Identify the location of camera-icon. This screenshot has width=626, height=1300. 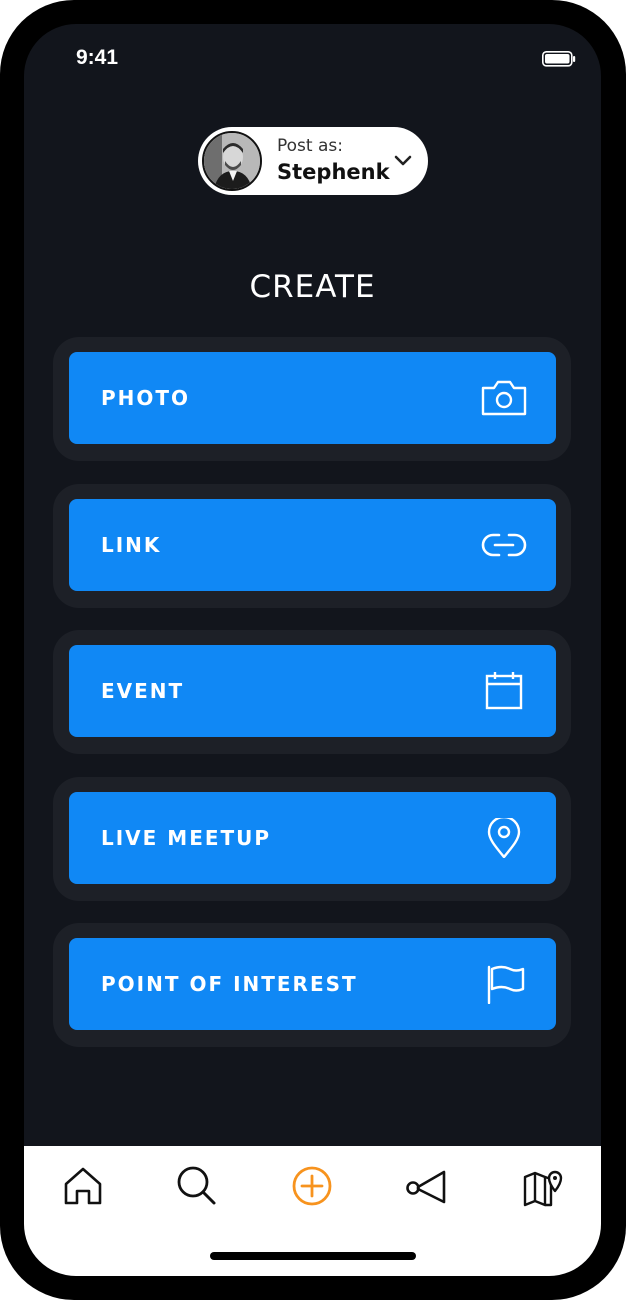
(504, 398).